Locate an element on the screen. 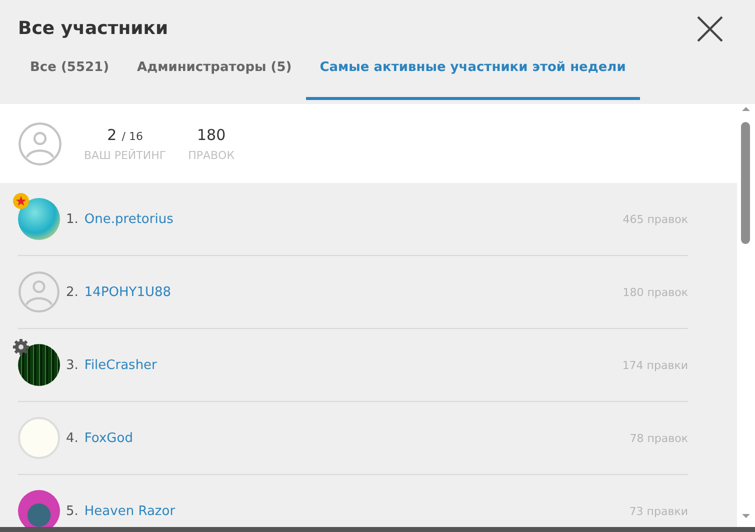  rank-number: 4. is located at coordinates (72, 438).